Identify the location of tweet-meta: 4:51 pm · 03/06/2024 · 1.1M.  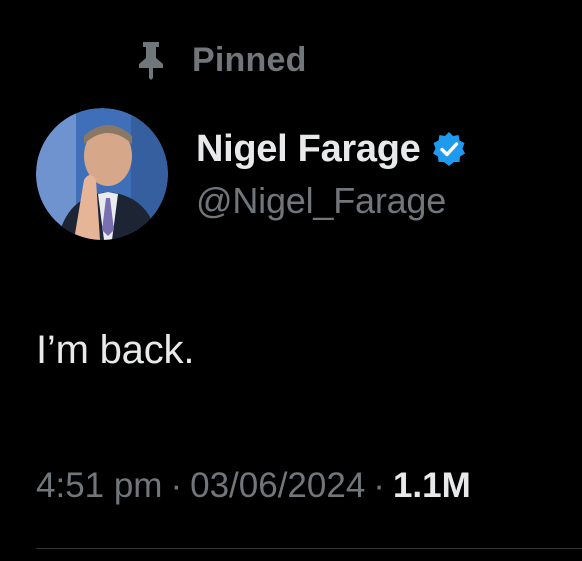
(253, 486).